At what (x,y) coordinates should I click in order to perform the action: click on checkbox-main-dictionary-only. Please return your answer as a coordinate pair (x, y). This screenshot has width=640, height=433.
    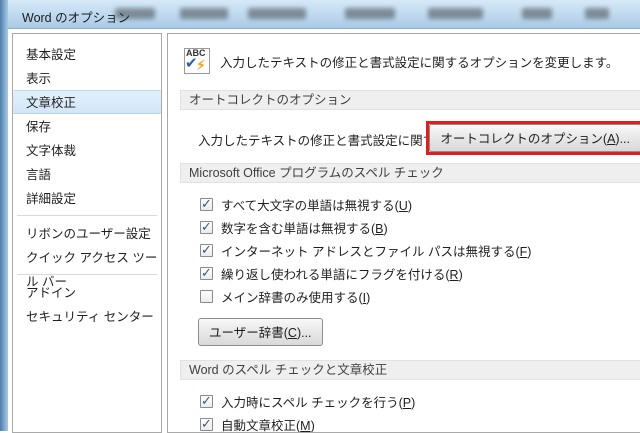
    Looking at the image, I should click on (206, 296).